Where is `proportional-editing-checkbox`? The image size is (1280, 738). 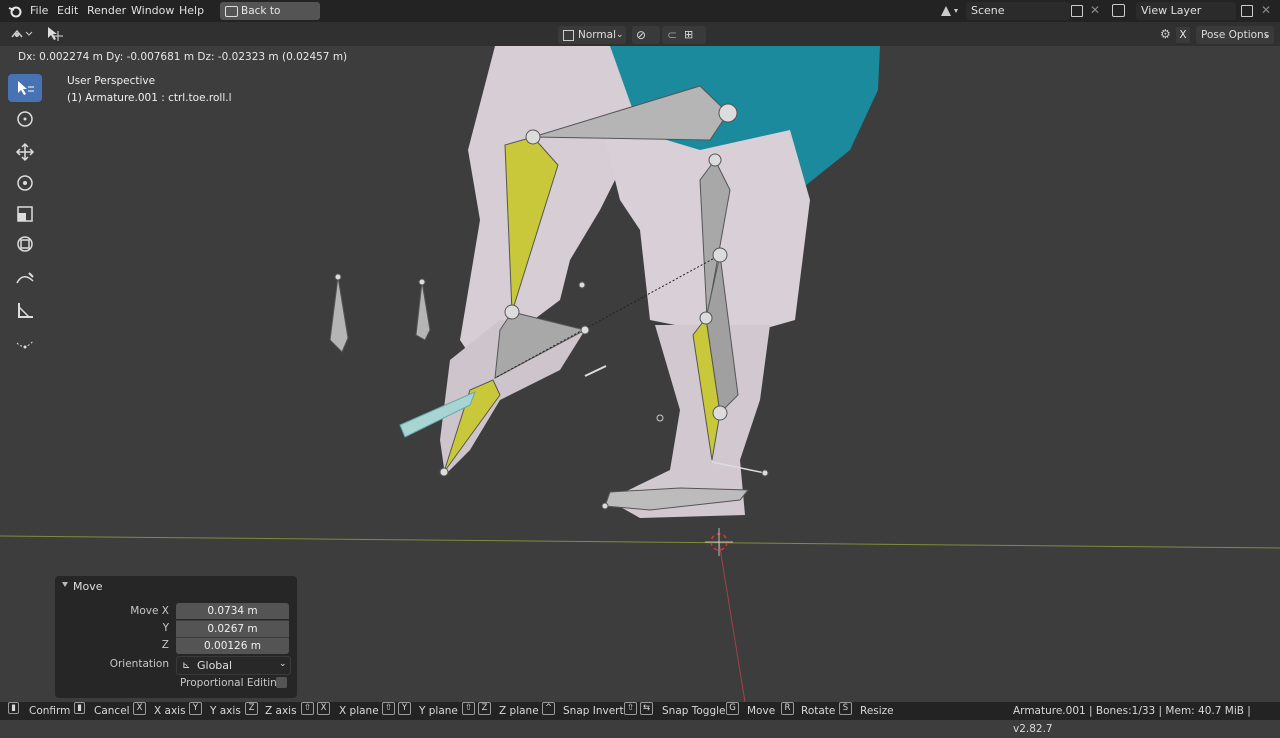
proportional-editing-checkbox is located at coordinates (281, 682).